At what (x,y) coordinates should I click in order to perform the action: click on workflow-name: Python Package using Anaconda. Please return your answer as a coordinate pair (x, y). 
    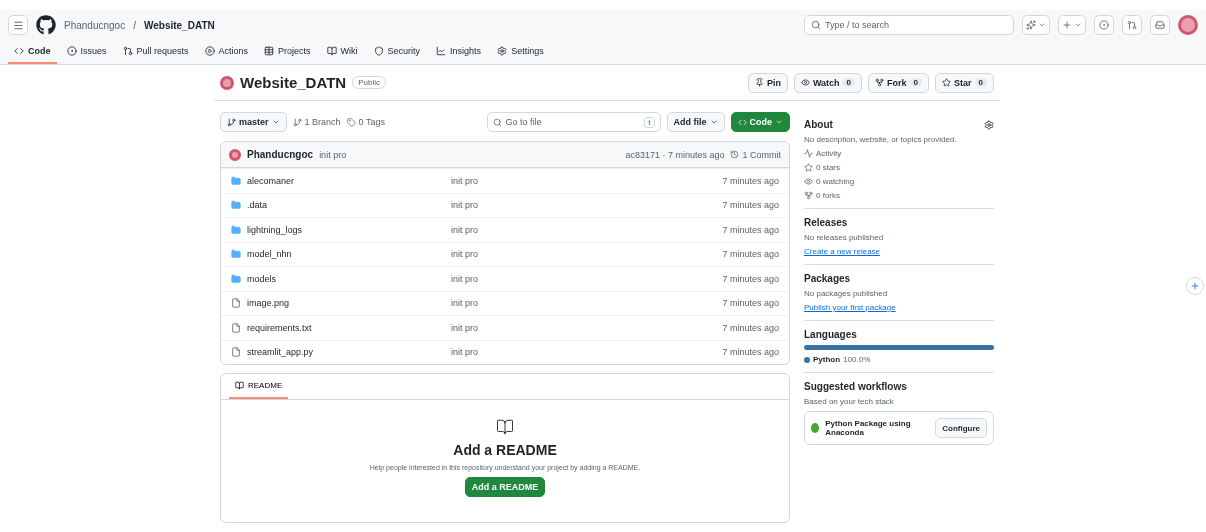
    Looking at the image, I should click on (868, 428).